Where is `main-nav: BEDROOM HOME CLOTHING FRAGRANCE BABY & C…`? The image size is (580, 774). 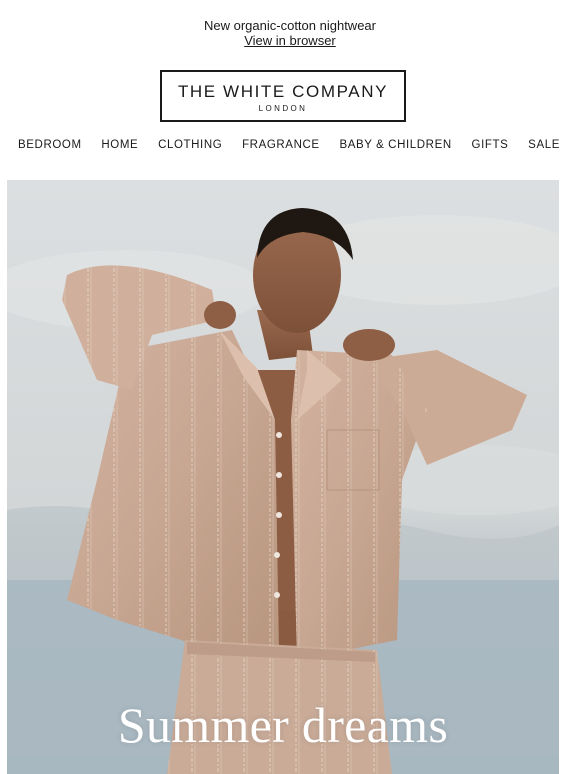 main-nav: BEDROOM HOME CLOTHING FRAGRANCE BABY & C… is located at coordinates (289, 147).